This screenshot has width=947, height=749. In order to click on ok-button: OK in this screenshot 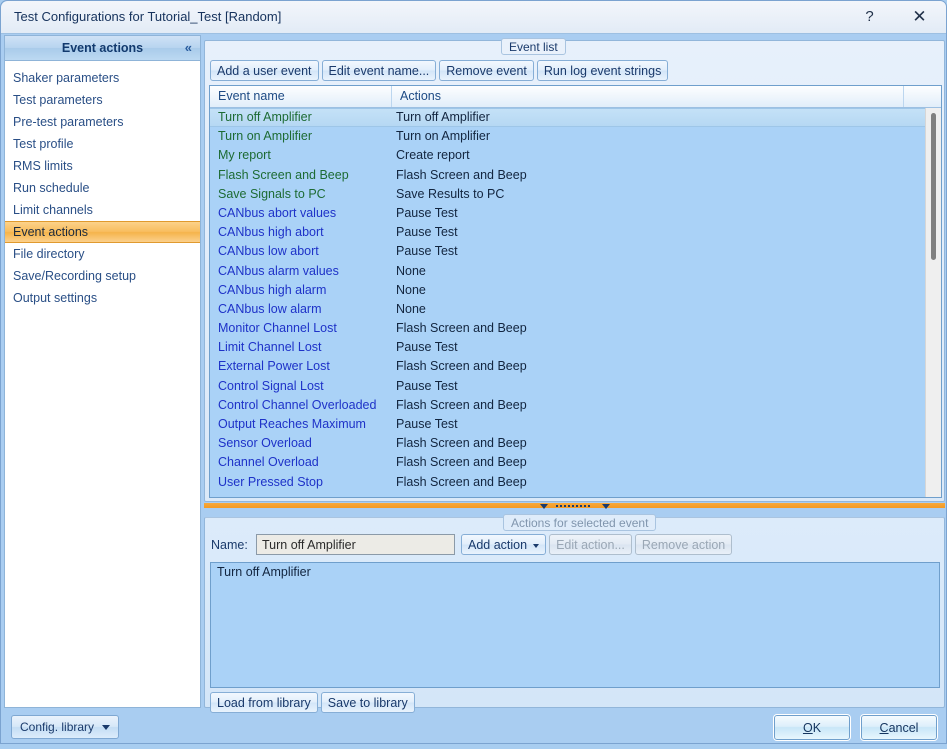, I will do `click(812, 727)`.